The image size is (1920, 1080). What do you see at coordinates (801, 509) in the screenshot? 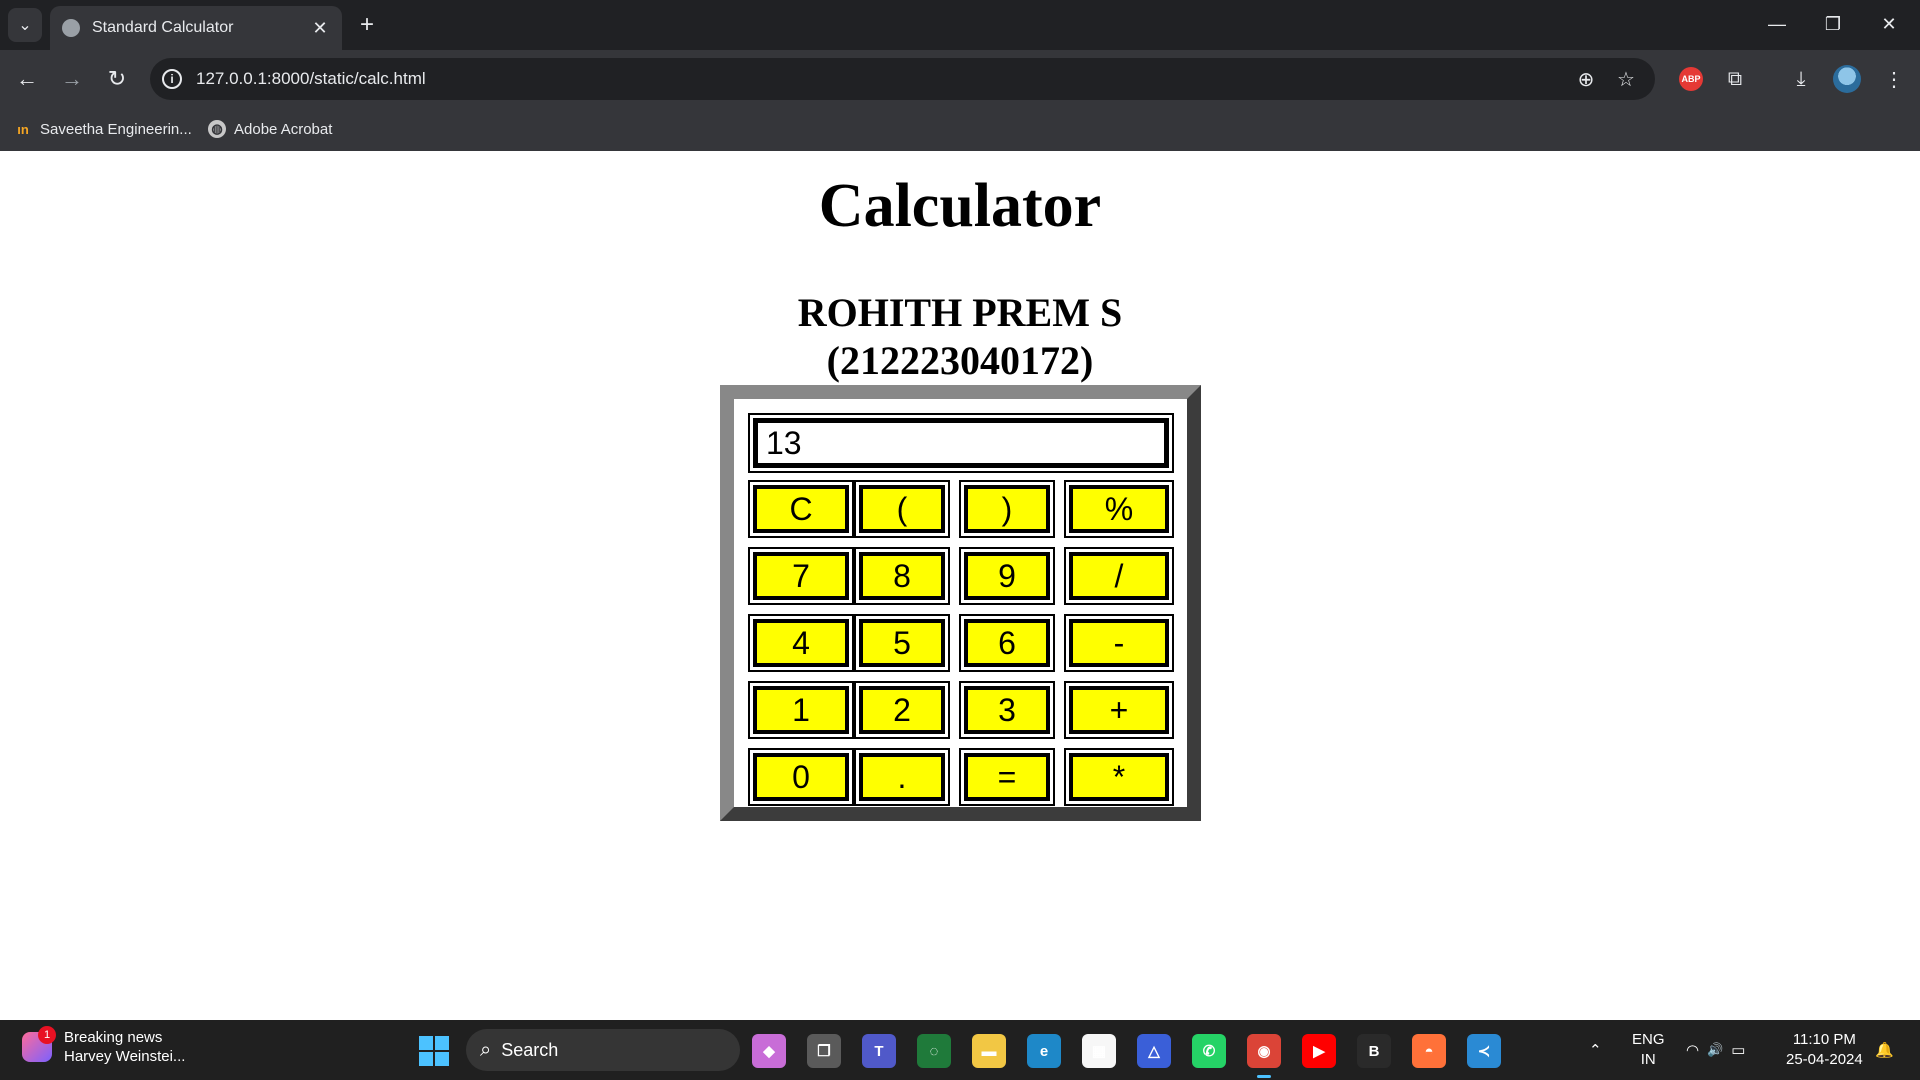
I see `key-clear-button: C` at bounding box center [801, 509].